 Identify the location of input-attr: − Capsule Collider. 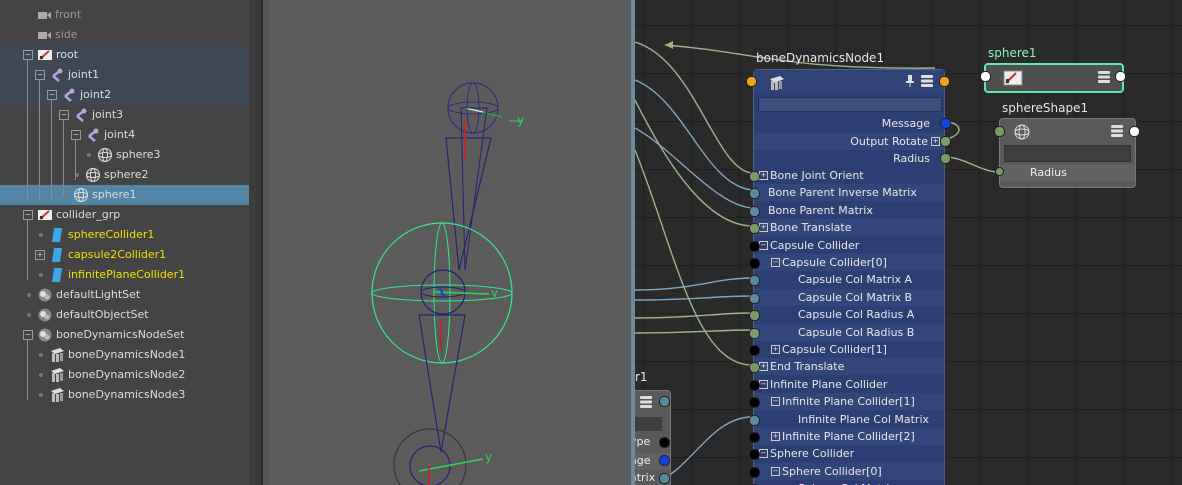
(849, 245).